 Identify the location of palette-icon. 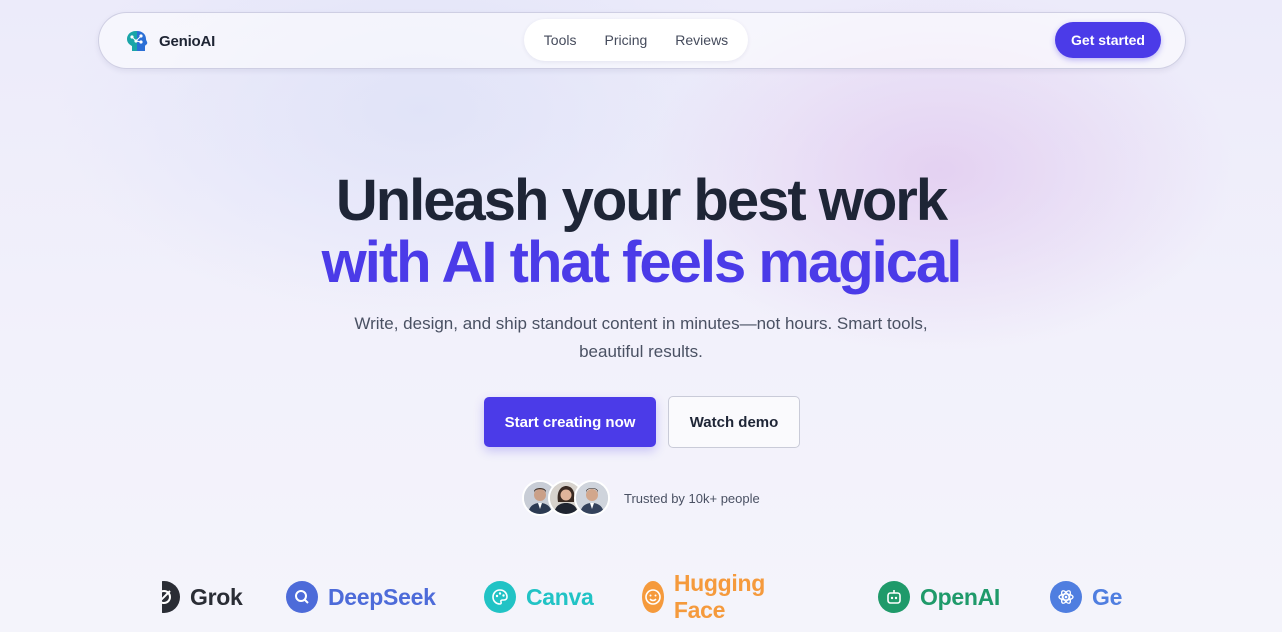
(500, 597).